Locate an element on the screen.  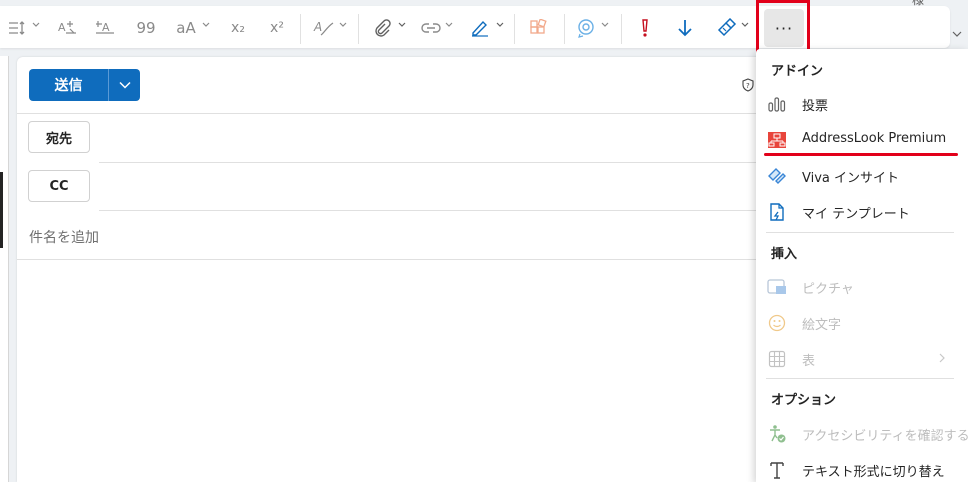
apps-icon is located at coordinates (538, 28).